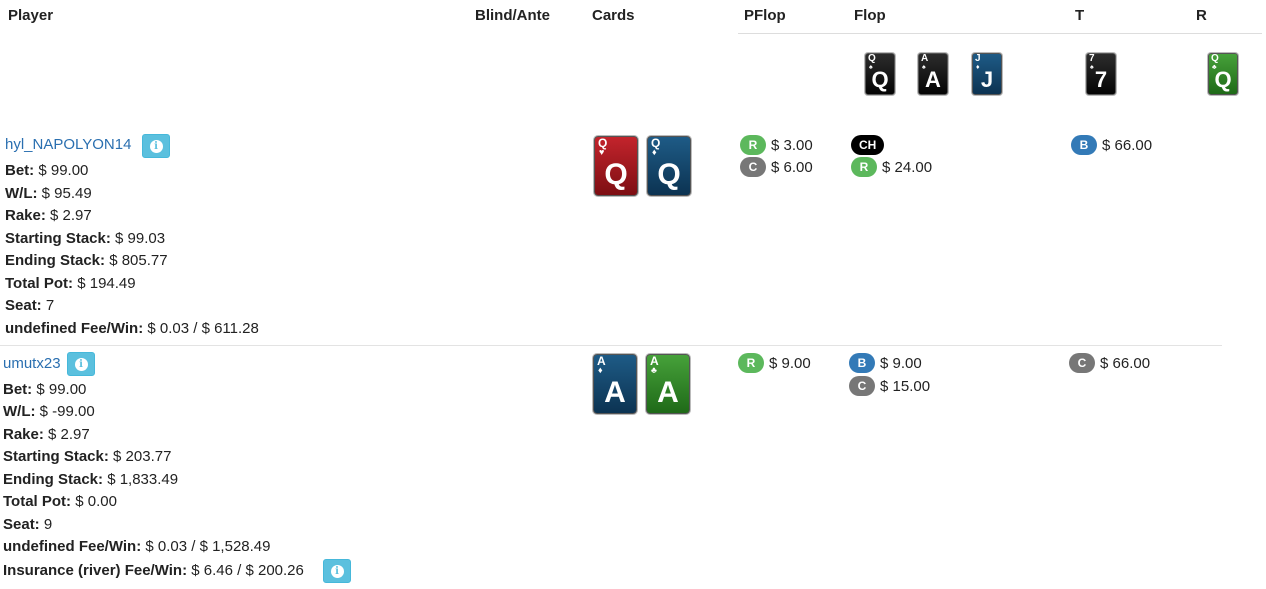 The height and width of the screenshot is (589, 1266). I want to click on board-card-flop-2: A ♠ A, so click(933, 74).